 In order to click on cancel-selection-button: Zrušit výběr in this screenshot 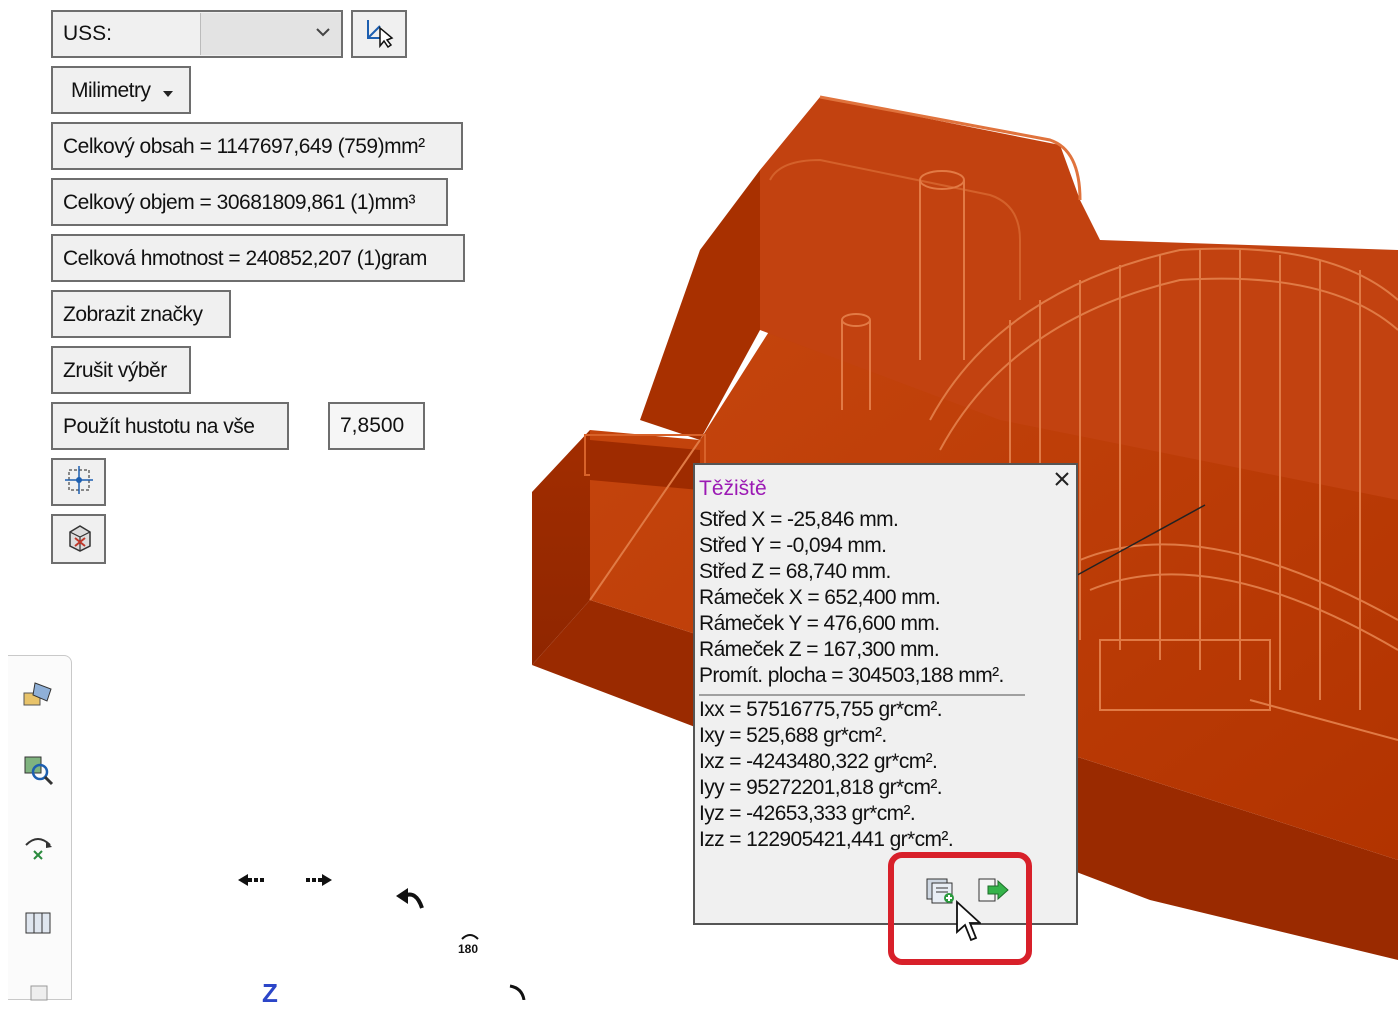, I will do `click(121, 370)`.